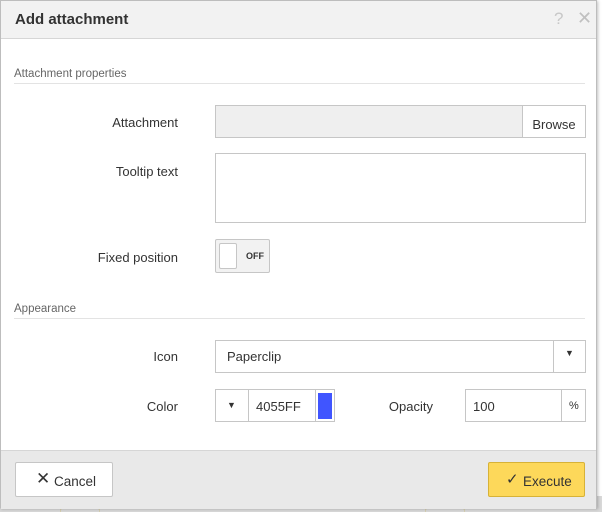 This screenshot has height=512, width=602. What do you see at coordinates (255, 256) in the screenshot?
I see `toggle-state-text: OFF` at bounding box center [255, 256].